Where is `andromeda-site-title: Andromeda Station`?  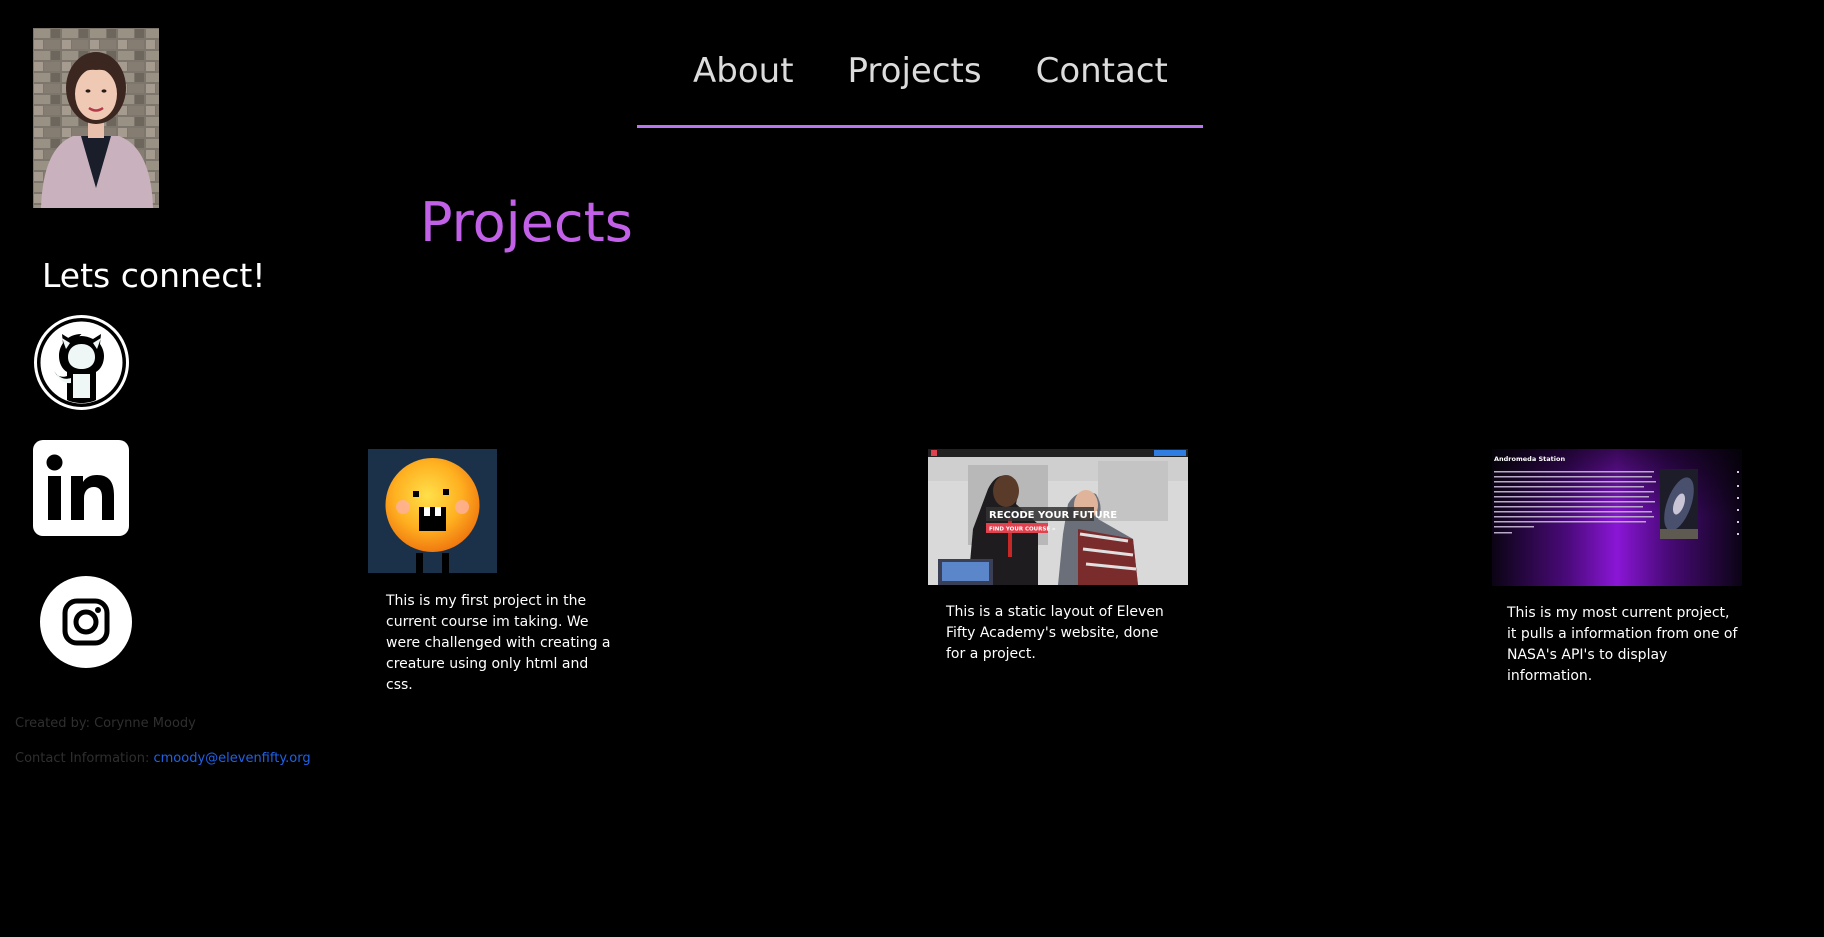 andromeda-site-title: Andromeda Station is located at coordinates (1529, 459).